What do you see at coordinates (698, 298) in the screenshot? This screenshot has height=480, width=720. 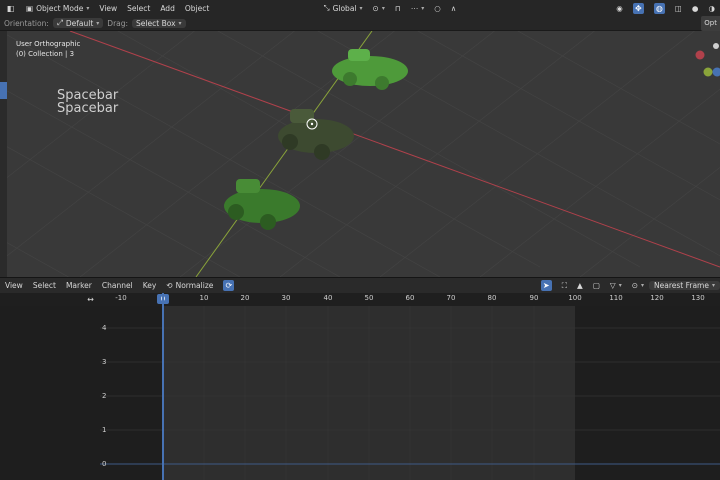 I see `ruler-tick: 130` at bounding box center [698, 298].